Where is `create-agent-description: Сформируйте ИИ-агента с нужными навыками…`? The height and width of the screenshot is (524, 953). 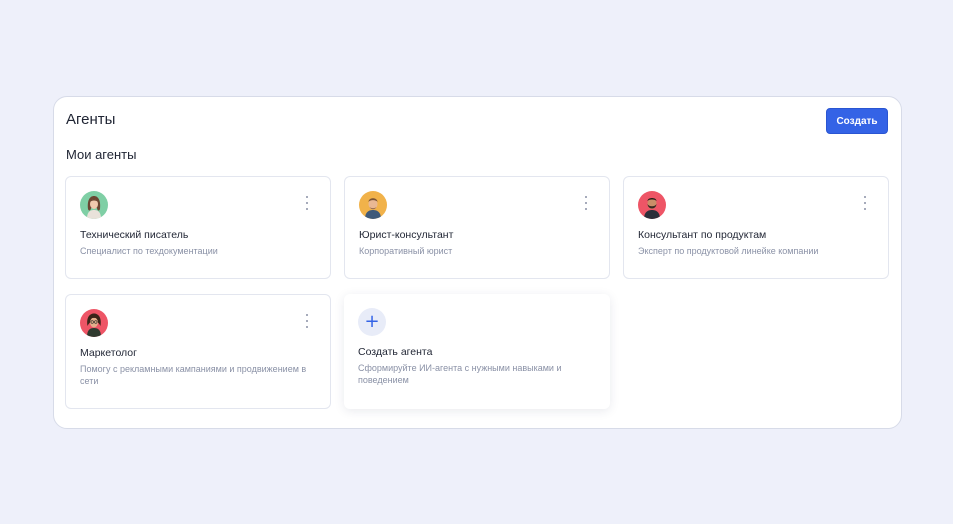
create-agent-description: Сформируйте ИИ-агента с нужными навыками… is located at coordinates (460, 374).